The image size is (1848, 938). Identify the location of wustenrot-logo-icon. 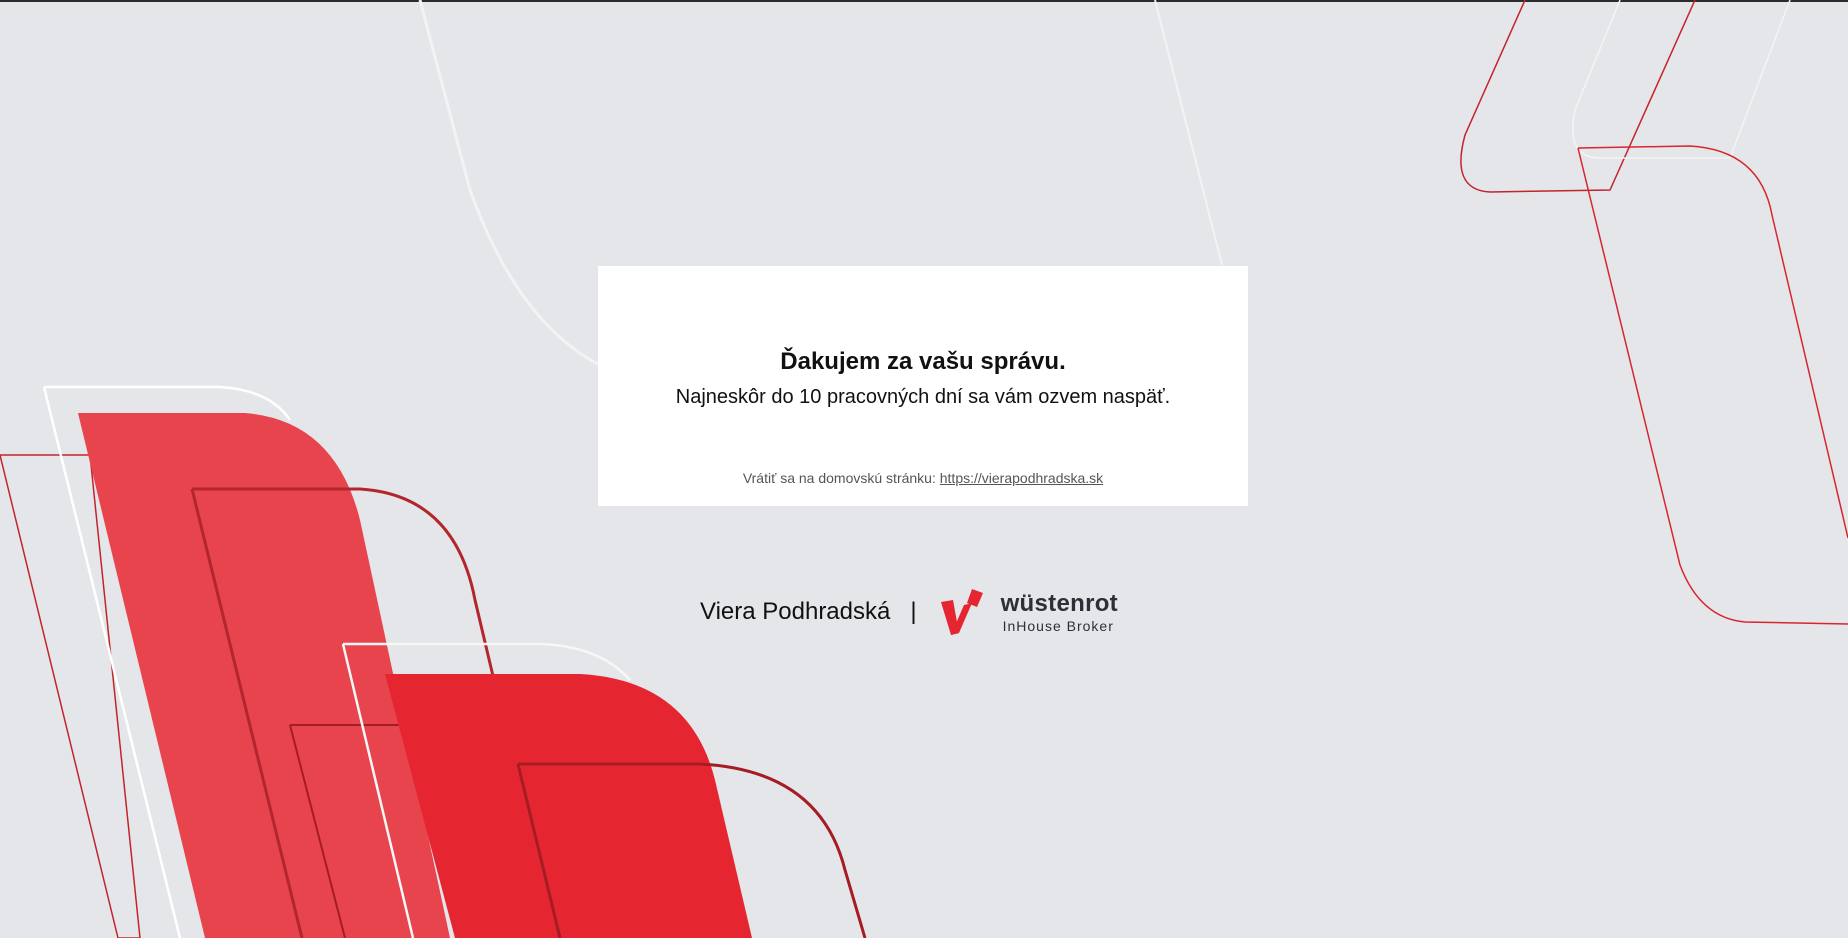
(961, 612).